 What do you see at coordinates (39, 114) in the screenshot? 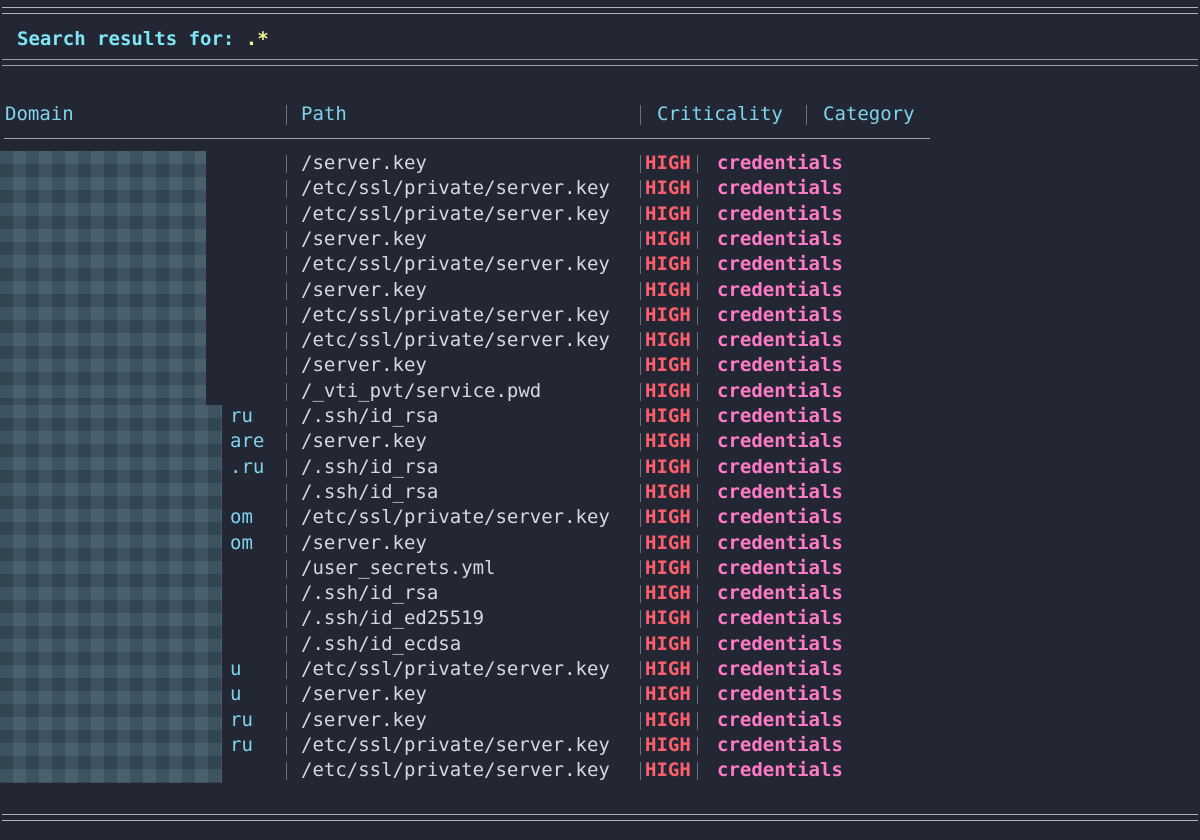
I see `column-header-domain: Domain` at bounding box center [39, 114].